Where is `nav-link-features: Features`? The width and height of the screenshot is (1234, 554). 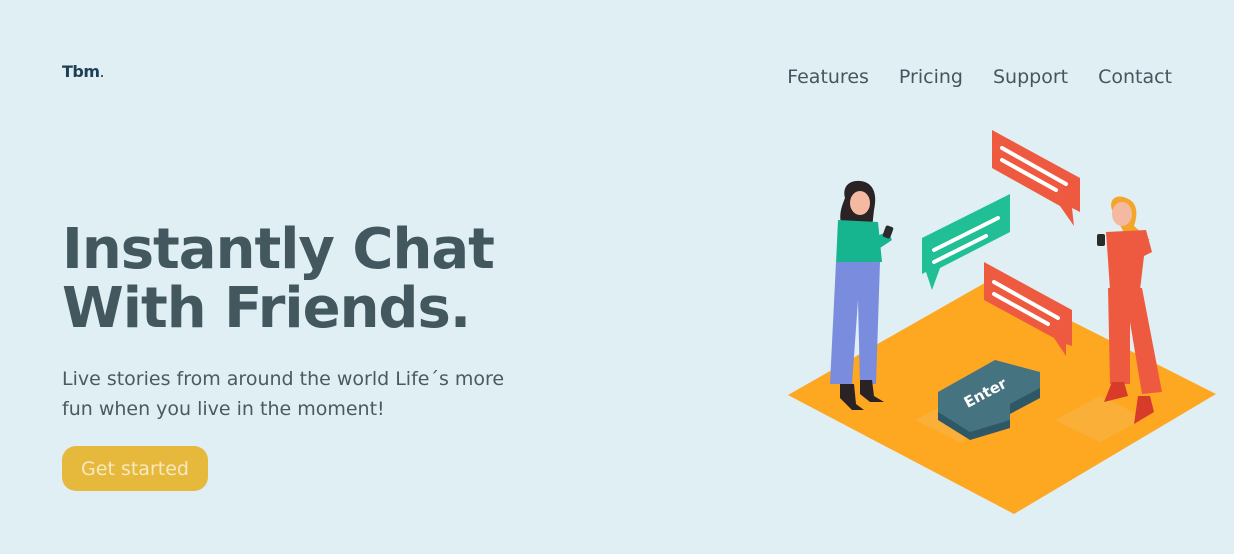 nav-link-features: Features is located at coordinates (828, 77).